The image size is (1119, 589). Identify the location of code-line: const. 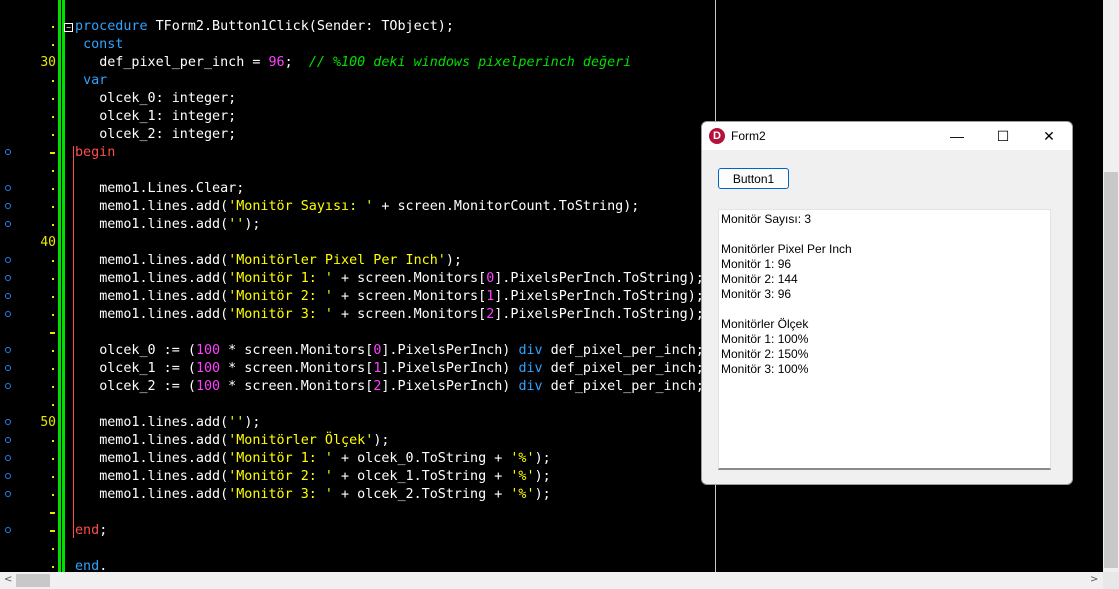
(551, 45).